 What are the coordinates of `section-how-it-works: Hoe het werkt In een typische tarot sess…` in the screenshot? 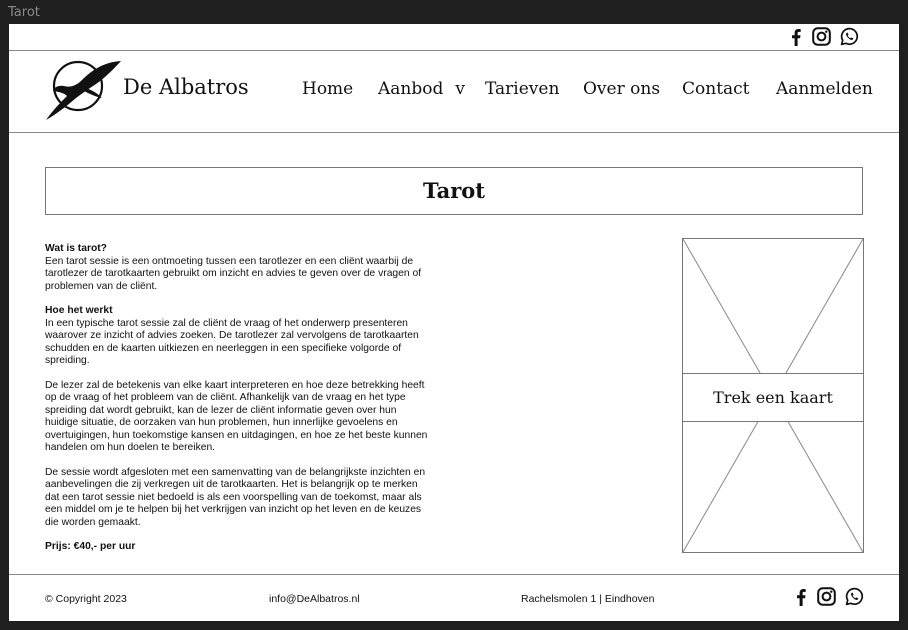 It's located at (237, 336).